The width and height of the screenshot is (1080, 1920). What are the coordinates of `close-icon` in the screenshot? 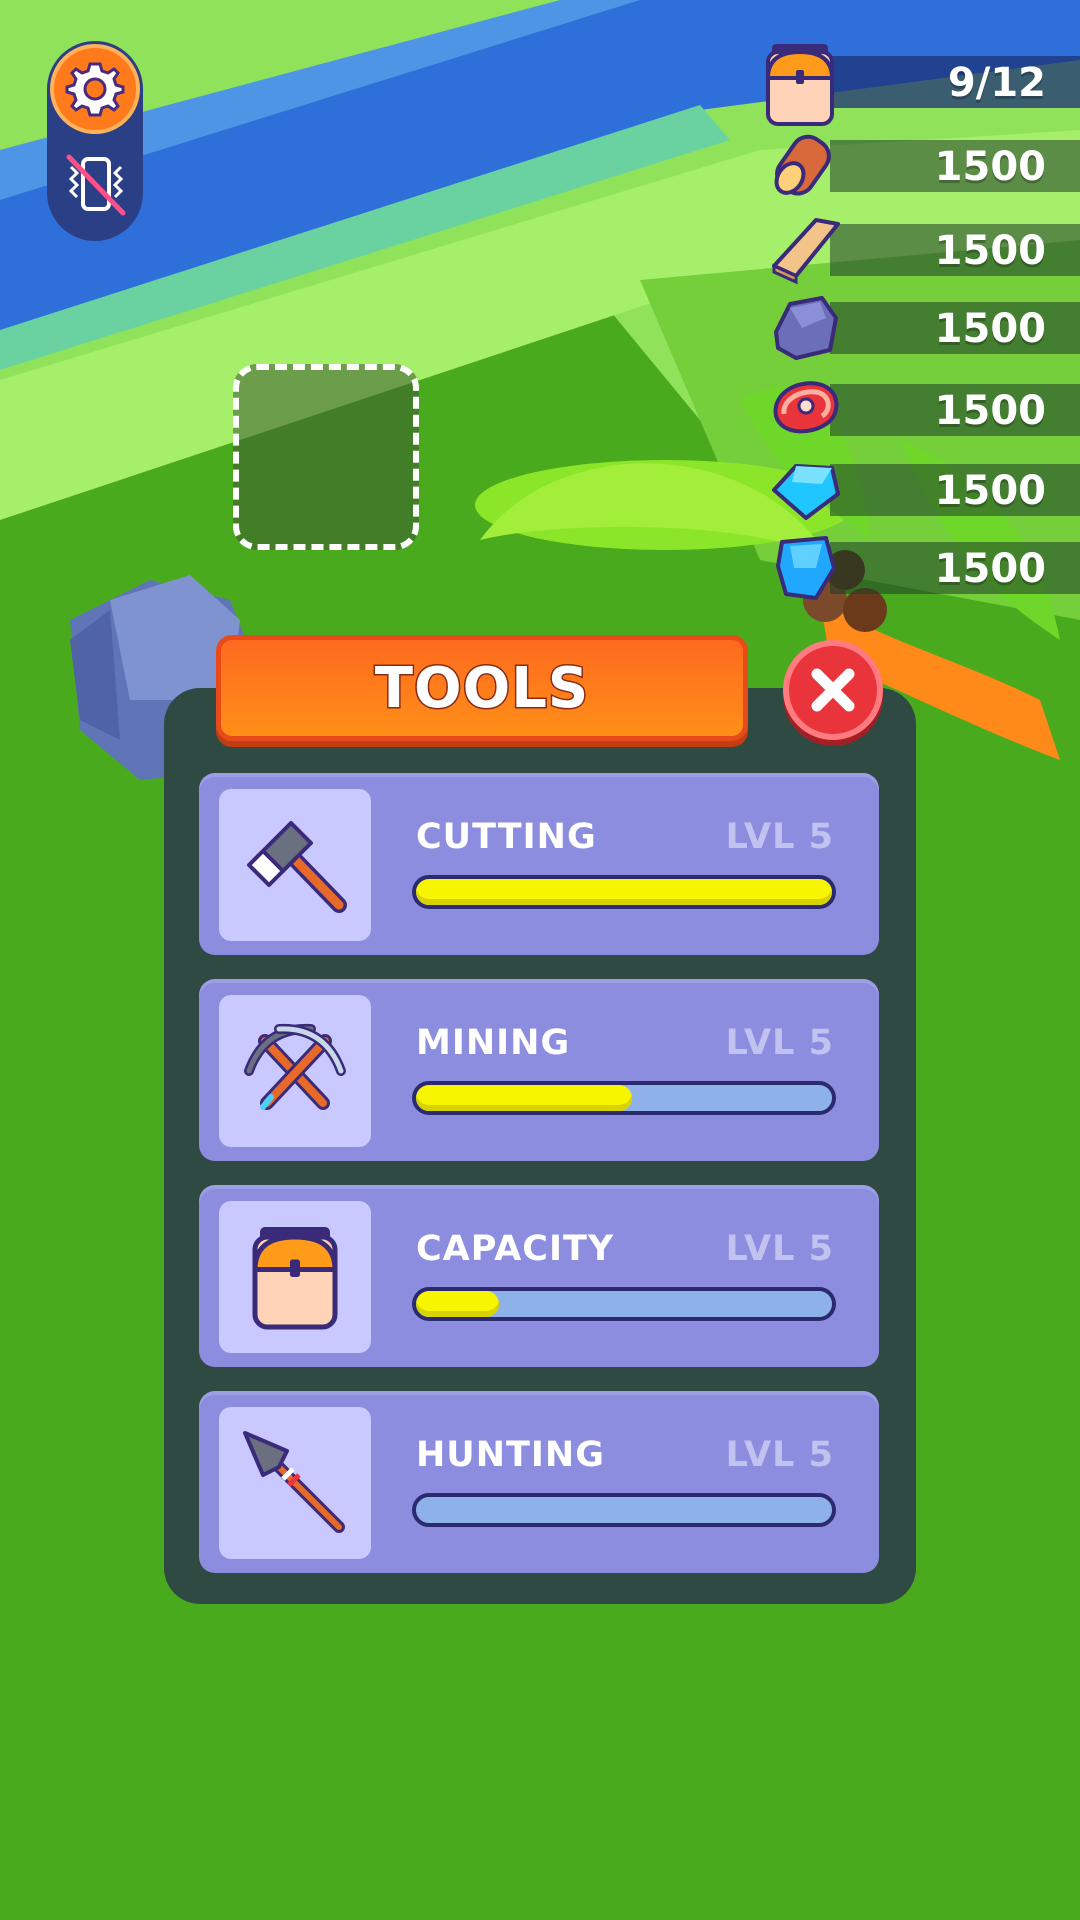 It's located at (833, 690).